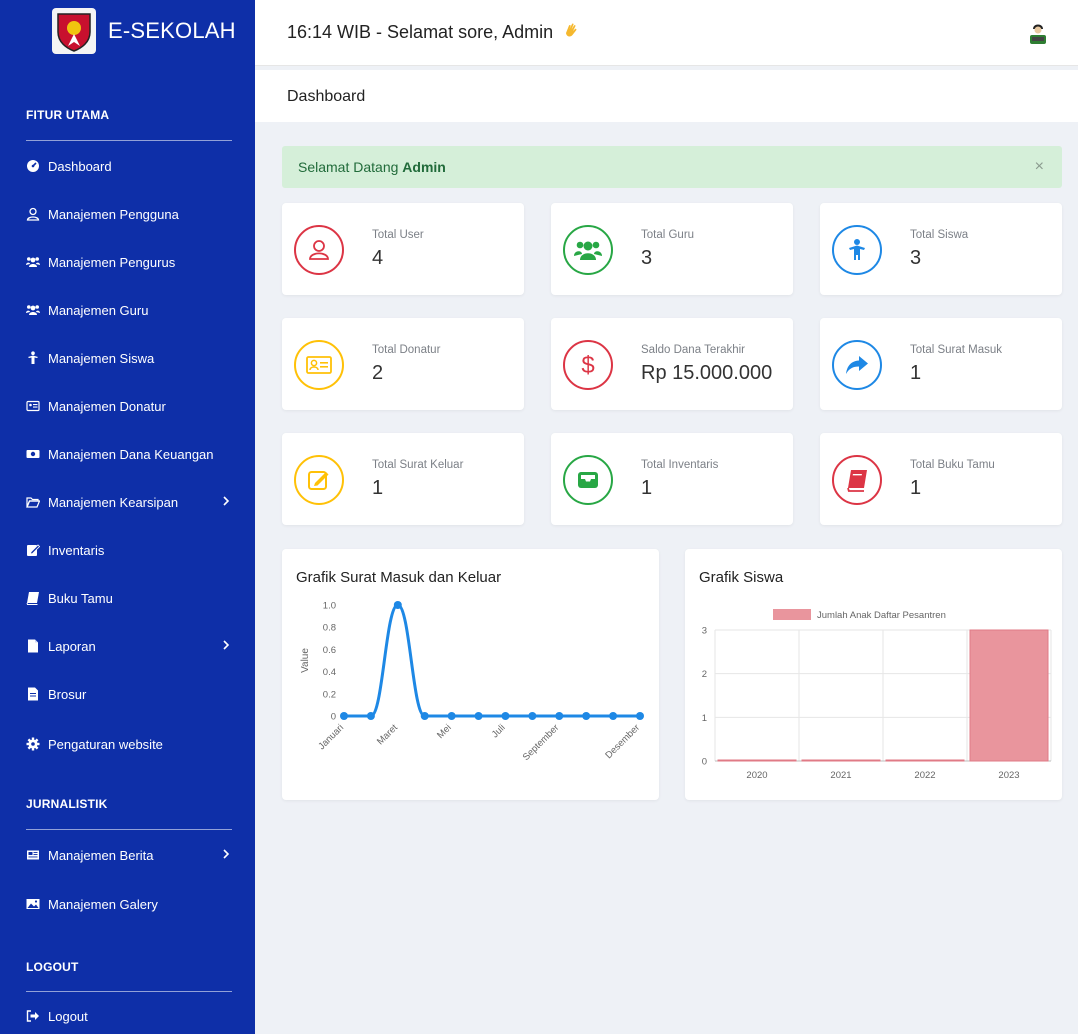 The width and height of the screenshot is (1078, 1034). Describe the element at coordinates (329, 650) in the screenshot. I see `y-tick-label: 0.6` at that location.